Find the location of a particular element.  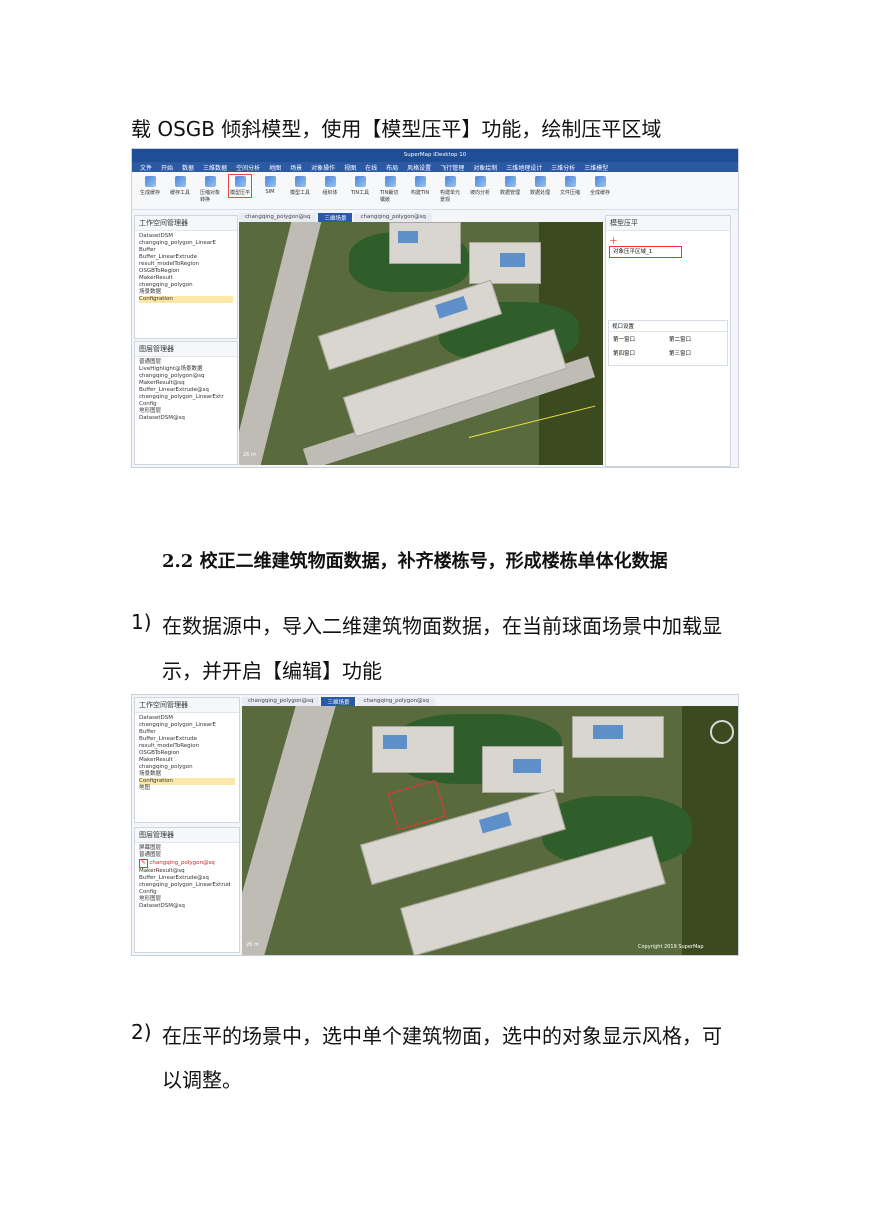

flatten-region-item: 对象压平区域_1 is located at coordinates (645, 252).